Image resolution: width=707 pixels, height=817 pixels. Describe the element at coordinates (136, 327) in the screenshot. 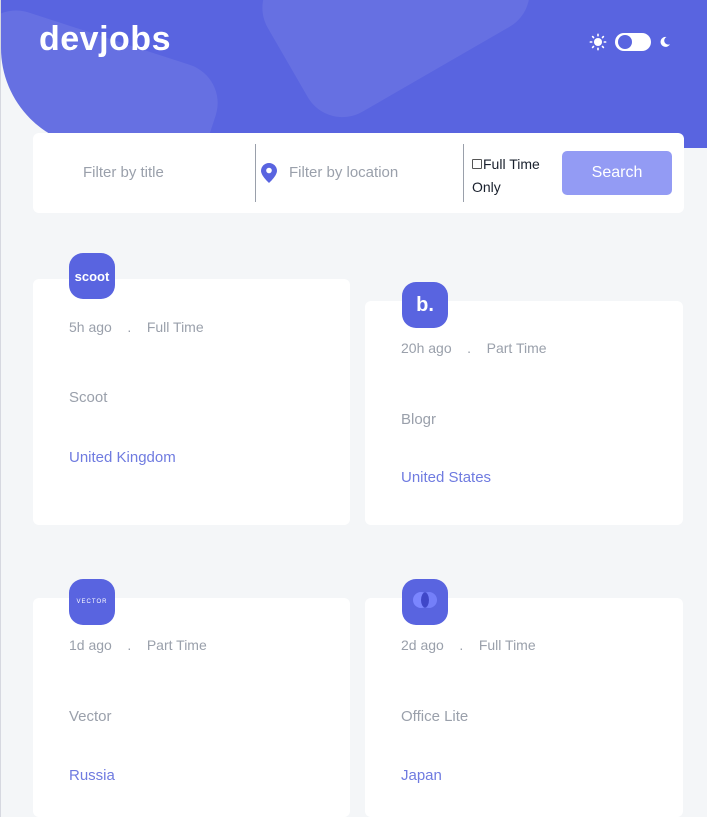

I see `job-meta: 5h ago . Full Time` at that location.